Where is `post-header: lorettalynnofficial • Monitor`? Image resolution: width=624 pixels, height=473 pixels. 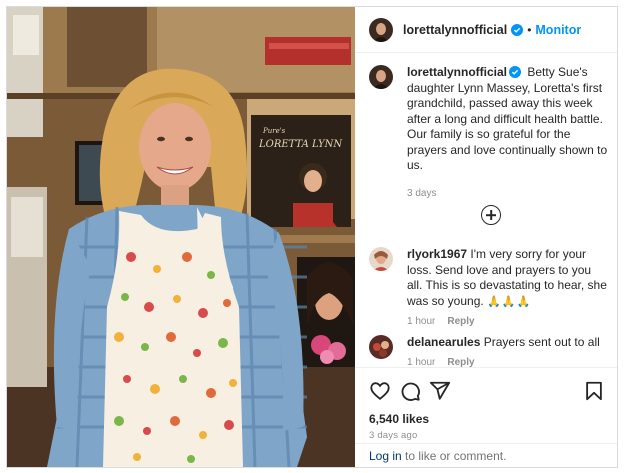 post-header: lorettalynnofficial • Monitor is located at coordinates (486, 30).